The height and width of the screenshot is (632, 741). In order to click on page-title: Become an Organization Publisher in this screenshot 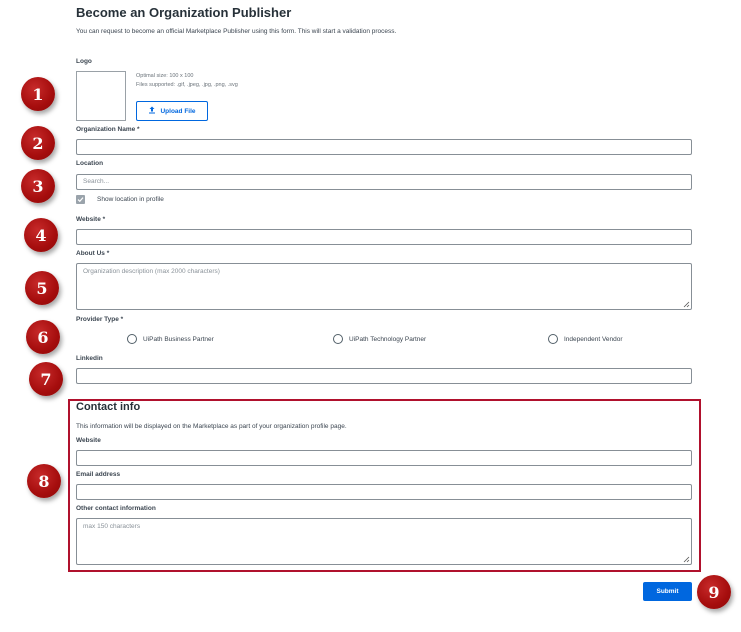, I will do `click(184, 12)`.